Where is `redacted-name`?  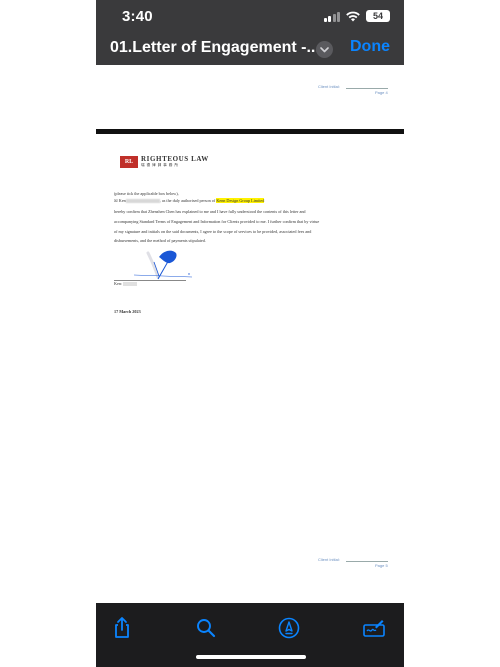 redacted-name is located at coordinates (142, 201).